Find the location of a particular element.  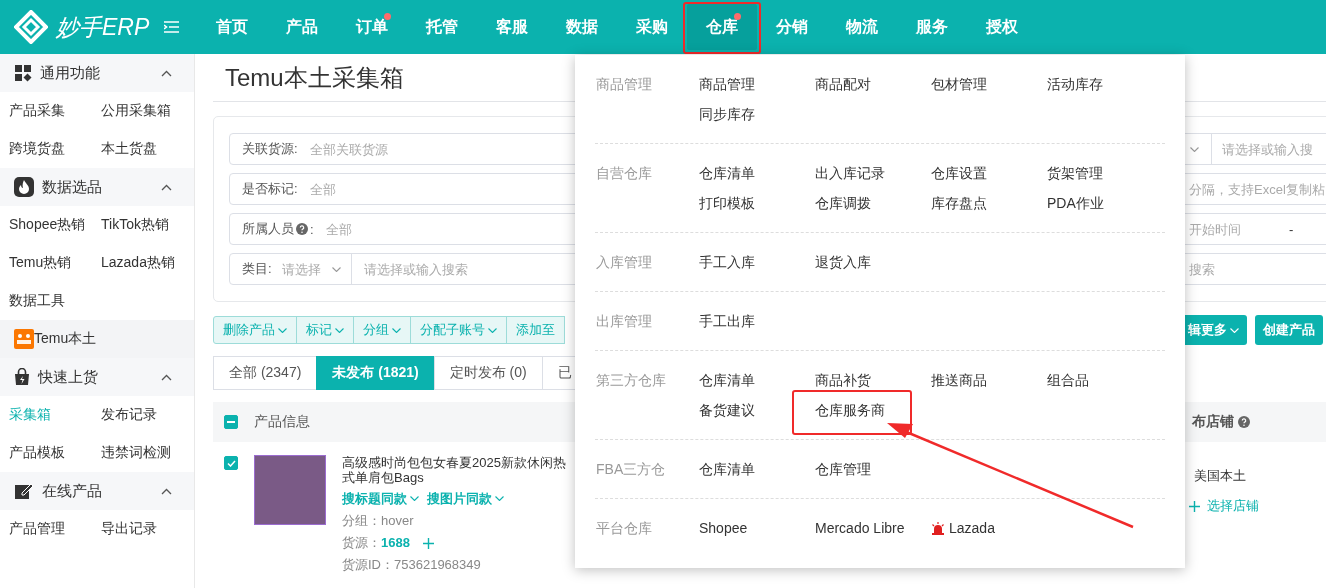

start-date-input: 开始时间 is located at coordinates (1239, 229).